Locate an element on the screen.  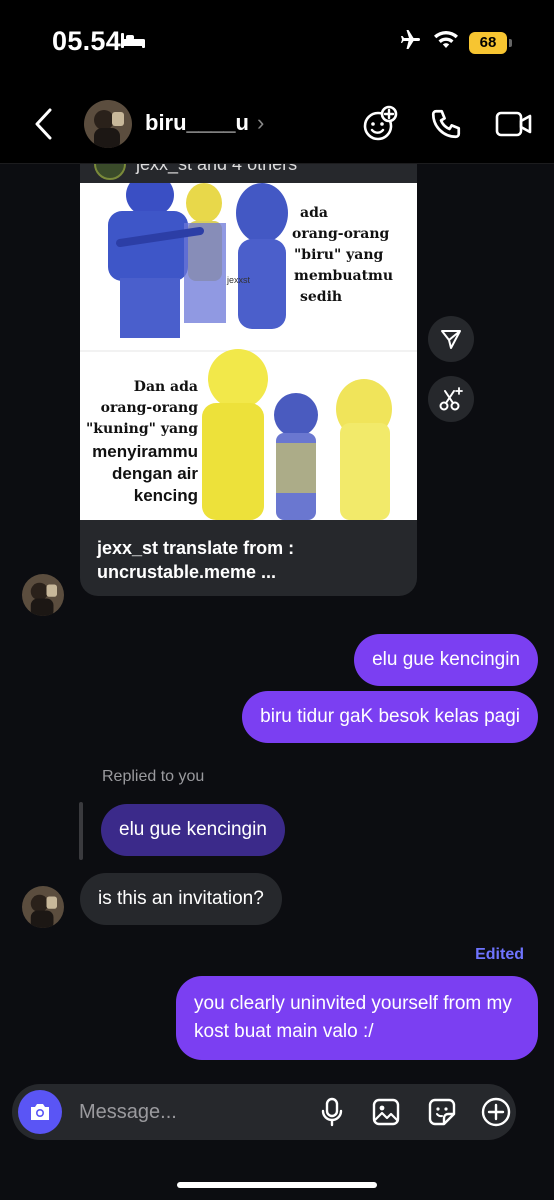
post-top-text-3: "biru" yang is located at coordinates (339, 255).